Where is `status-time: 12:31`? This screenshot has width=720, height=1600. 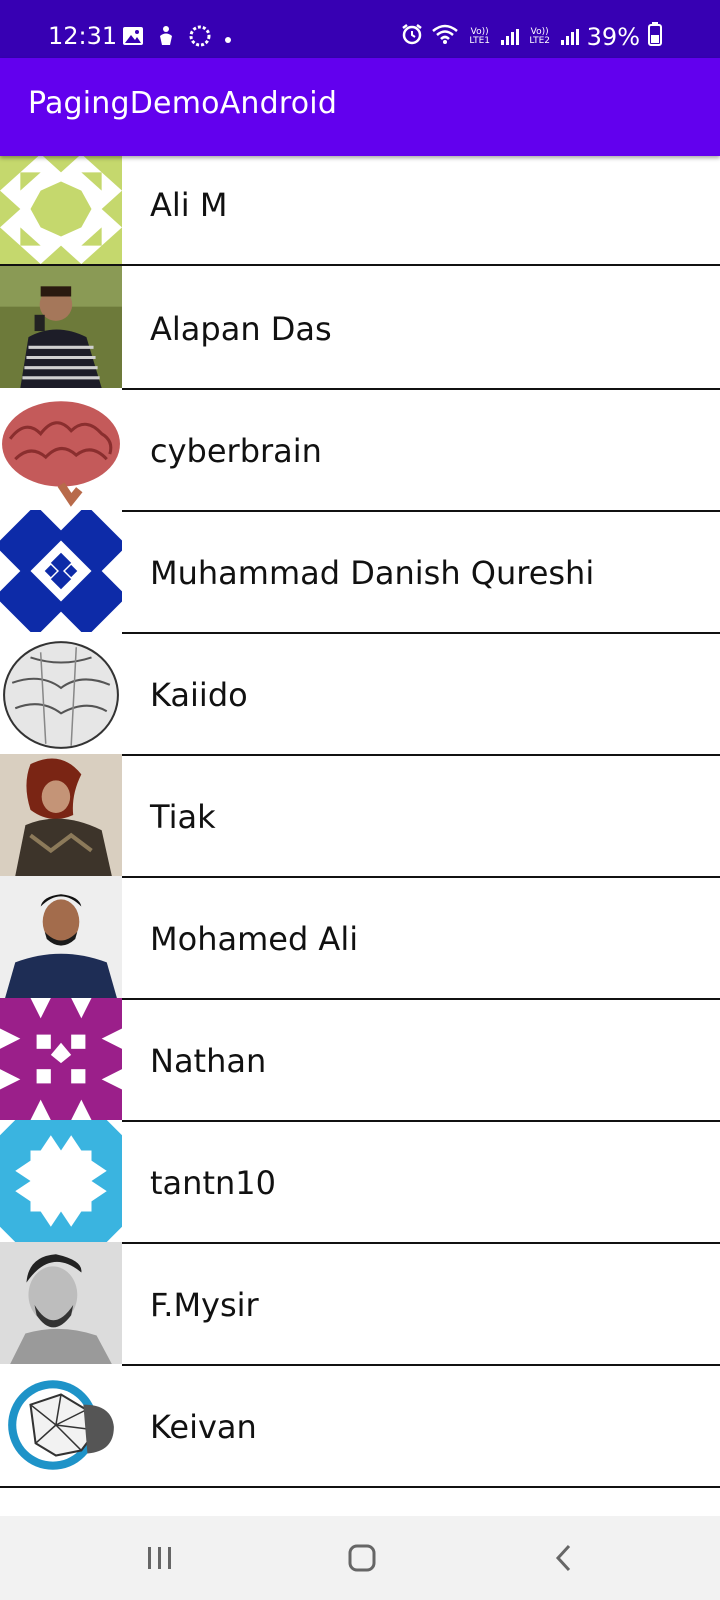 status-time: 12:31 is located at coordinates (83, 36).